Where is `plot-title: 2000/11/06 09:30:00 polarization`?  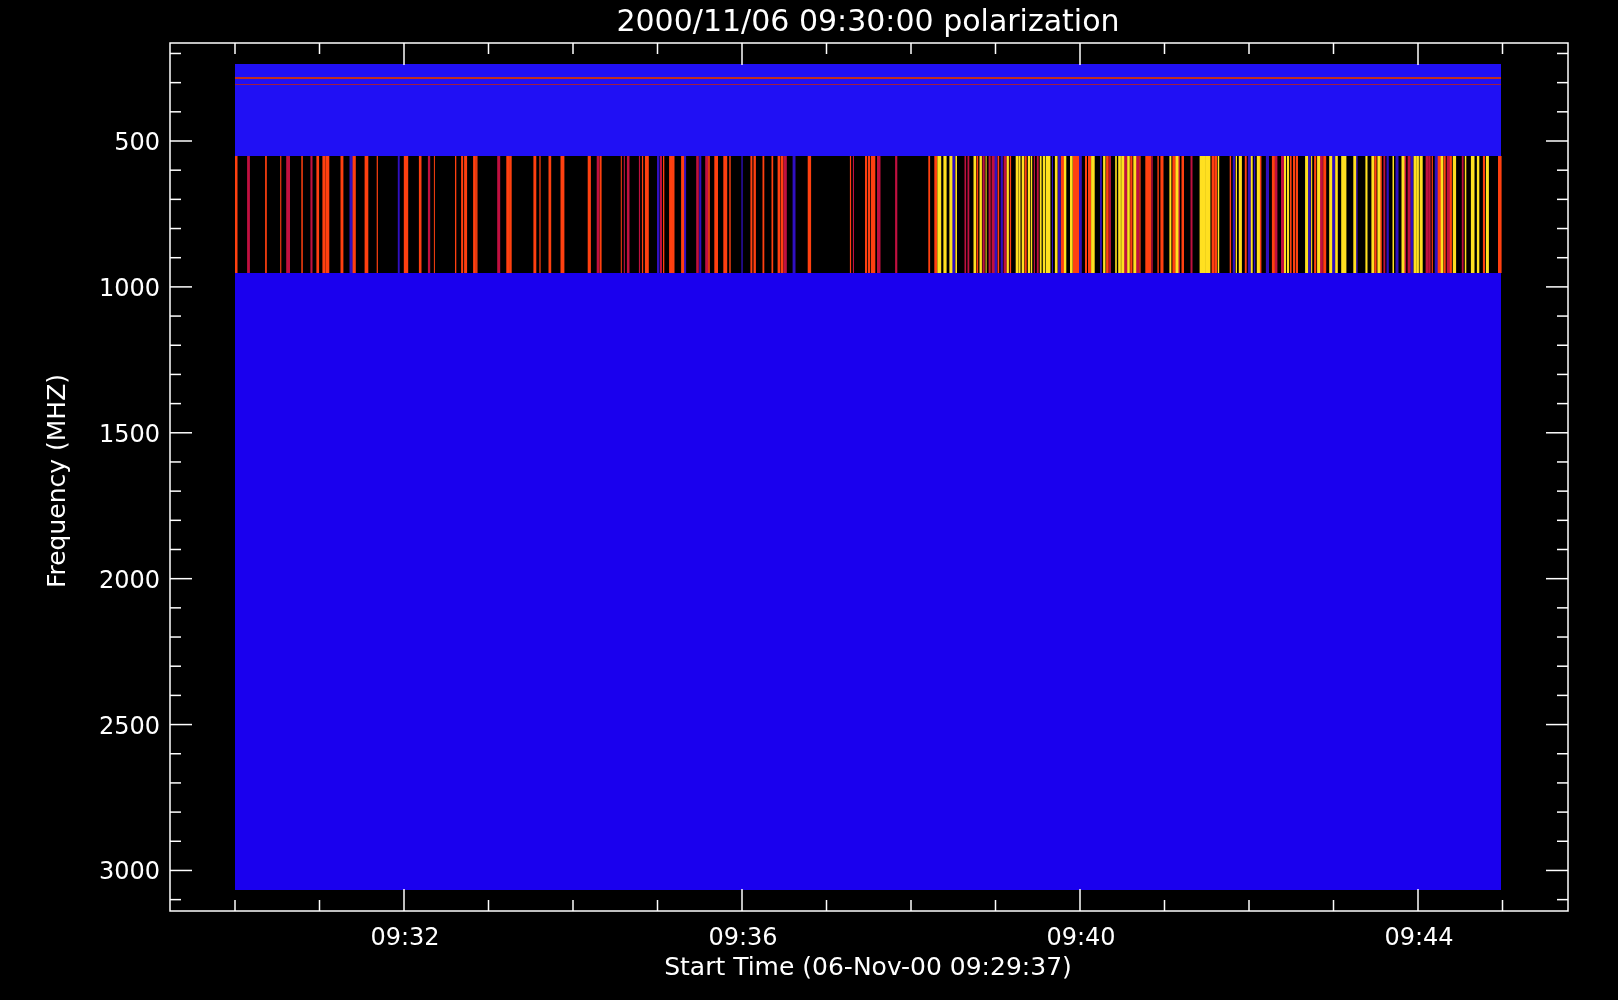 plot-title: 2000/11/06 09:30:00 polarization is located at coordinates (868, 20).